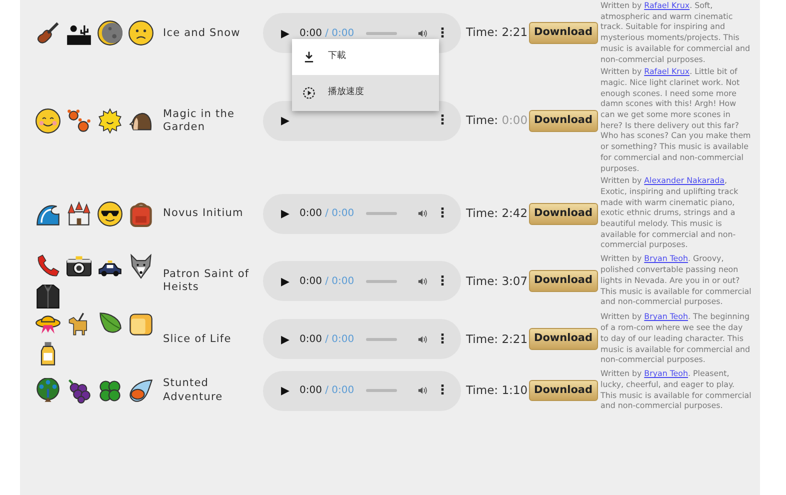 Image resolution: width=786 pixels, height=495 pixels. Describe the element at coordinates (497, 281) in the screenshot. I see `track-duration: Time: 3:07` at that location.